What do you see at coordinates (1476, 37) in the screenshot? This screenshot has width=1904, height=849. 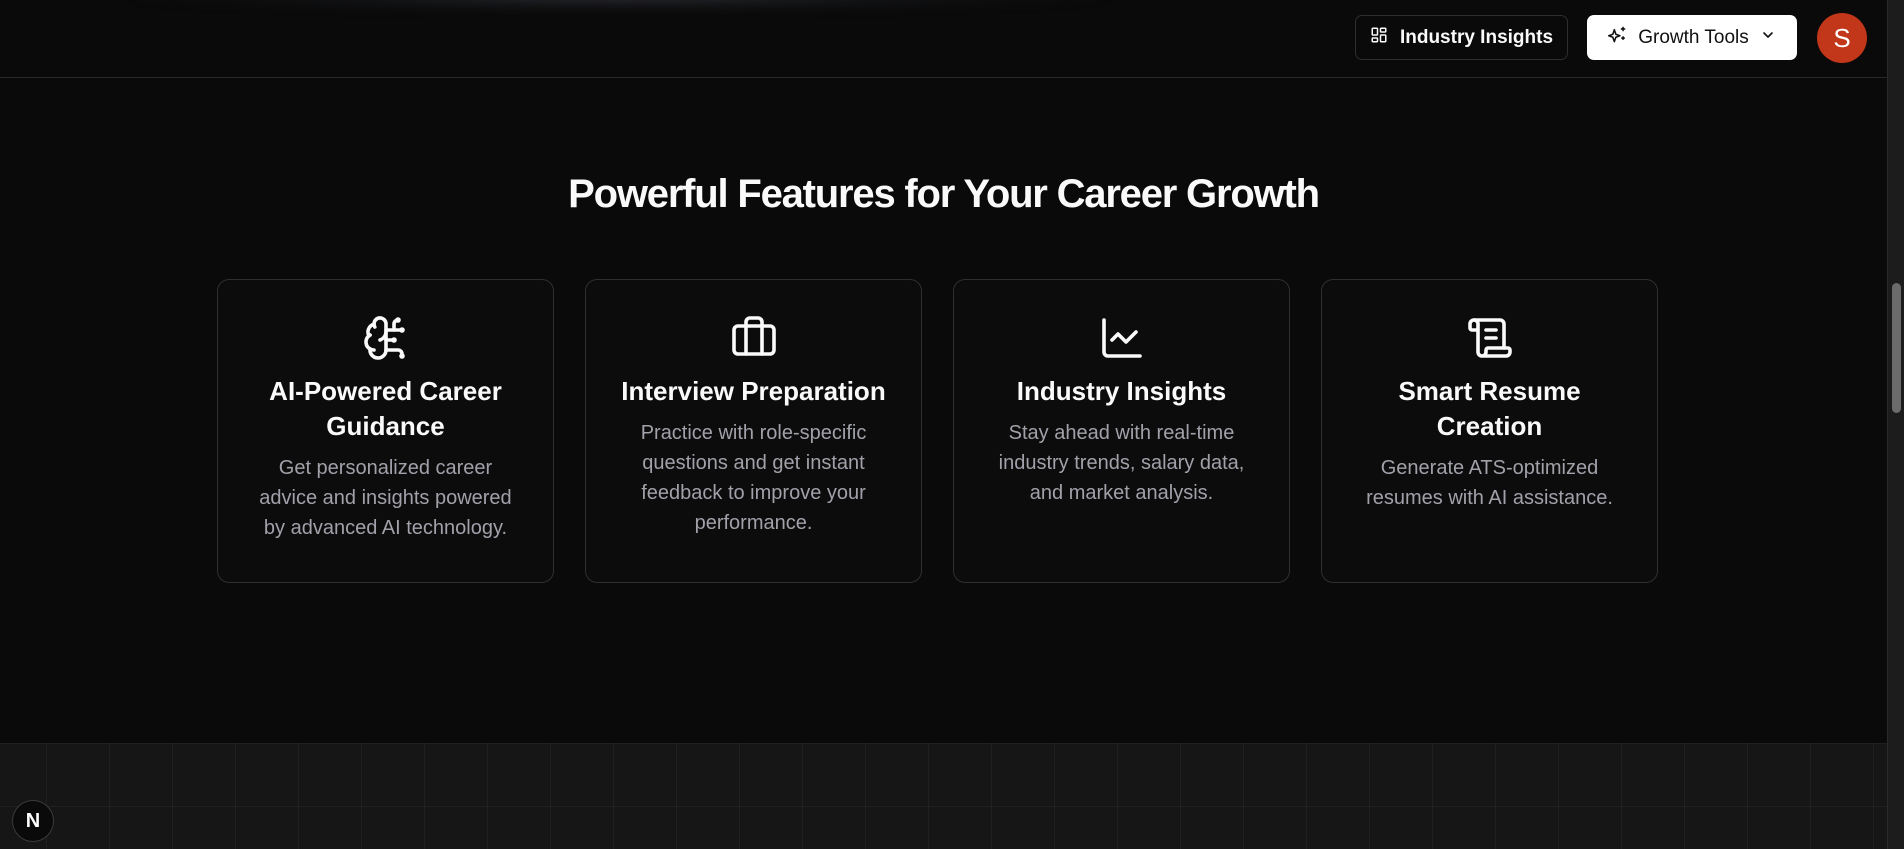 I see `industry-insights-label: Industry Insights` at bounding box center [1476, 37].